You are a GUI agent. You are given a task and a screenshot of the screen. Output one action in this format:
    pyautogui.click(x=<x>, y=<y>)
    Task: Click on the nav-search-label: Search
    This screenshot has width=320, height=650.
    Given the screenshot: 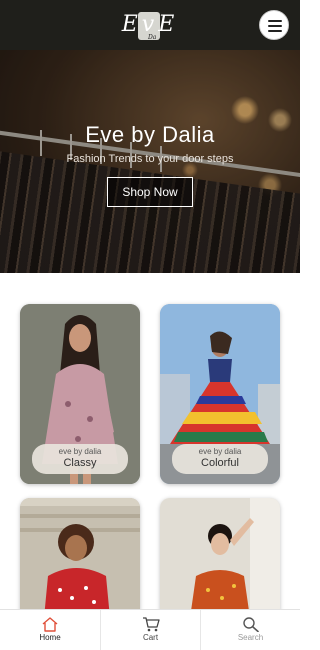 What is the action you would take?
    pyautogui.click(x=250, y=637)
    